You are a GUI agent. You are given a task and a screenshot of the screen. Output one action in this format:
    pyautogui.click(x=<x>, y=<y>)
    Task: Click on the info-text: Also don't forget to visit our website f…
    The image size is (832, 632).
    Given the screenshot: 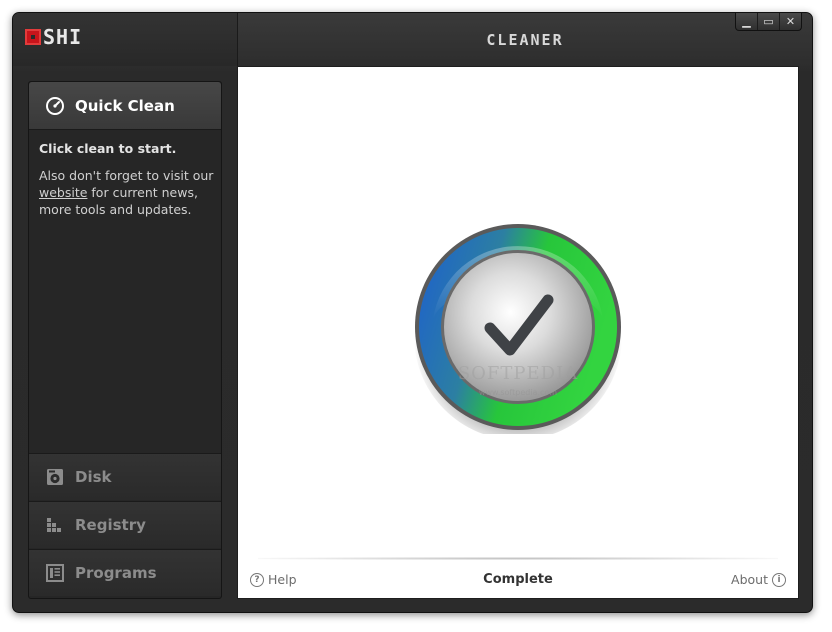 What is the action you would take?
    pyautogui.click(x=126, y=192)
    